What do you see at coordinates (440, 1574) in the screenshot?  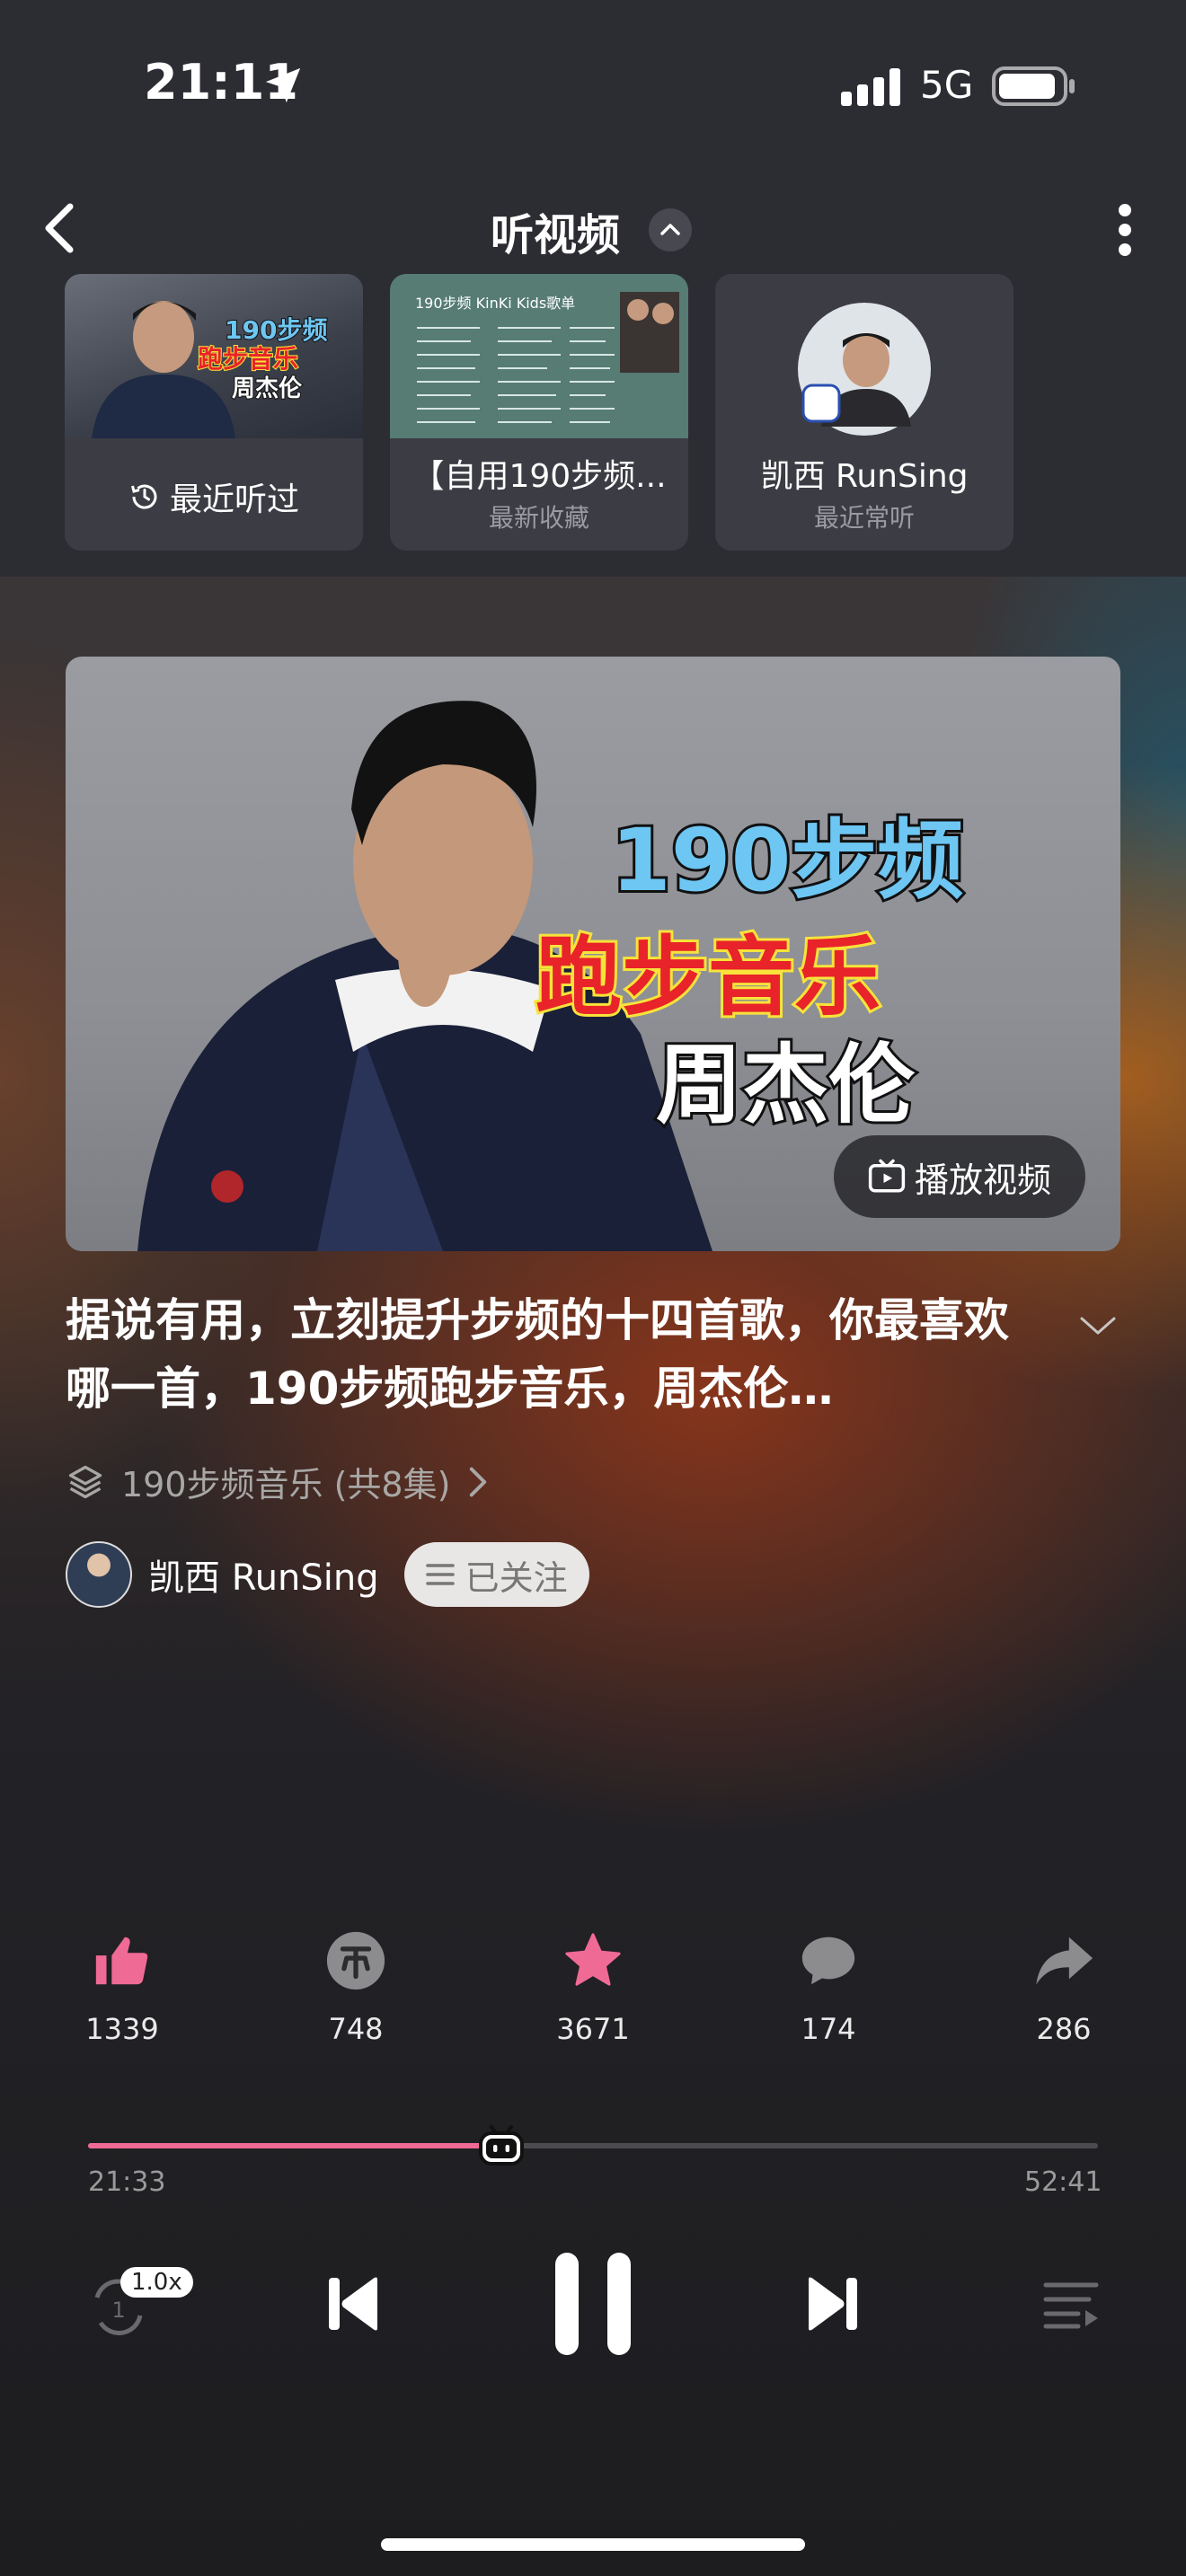 I see `menu-lines-icon` at bounding box center [440, 1574].